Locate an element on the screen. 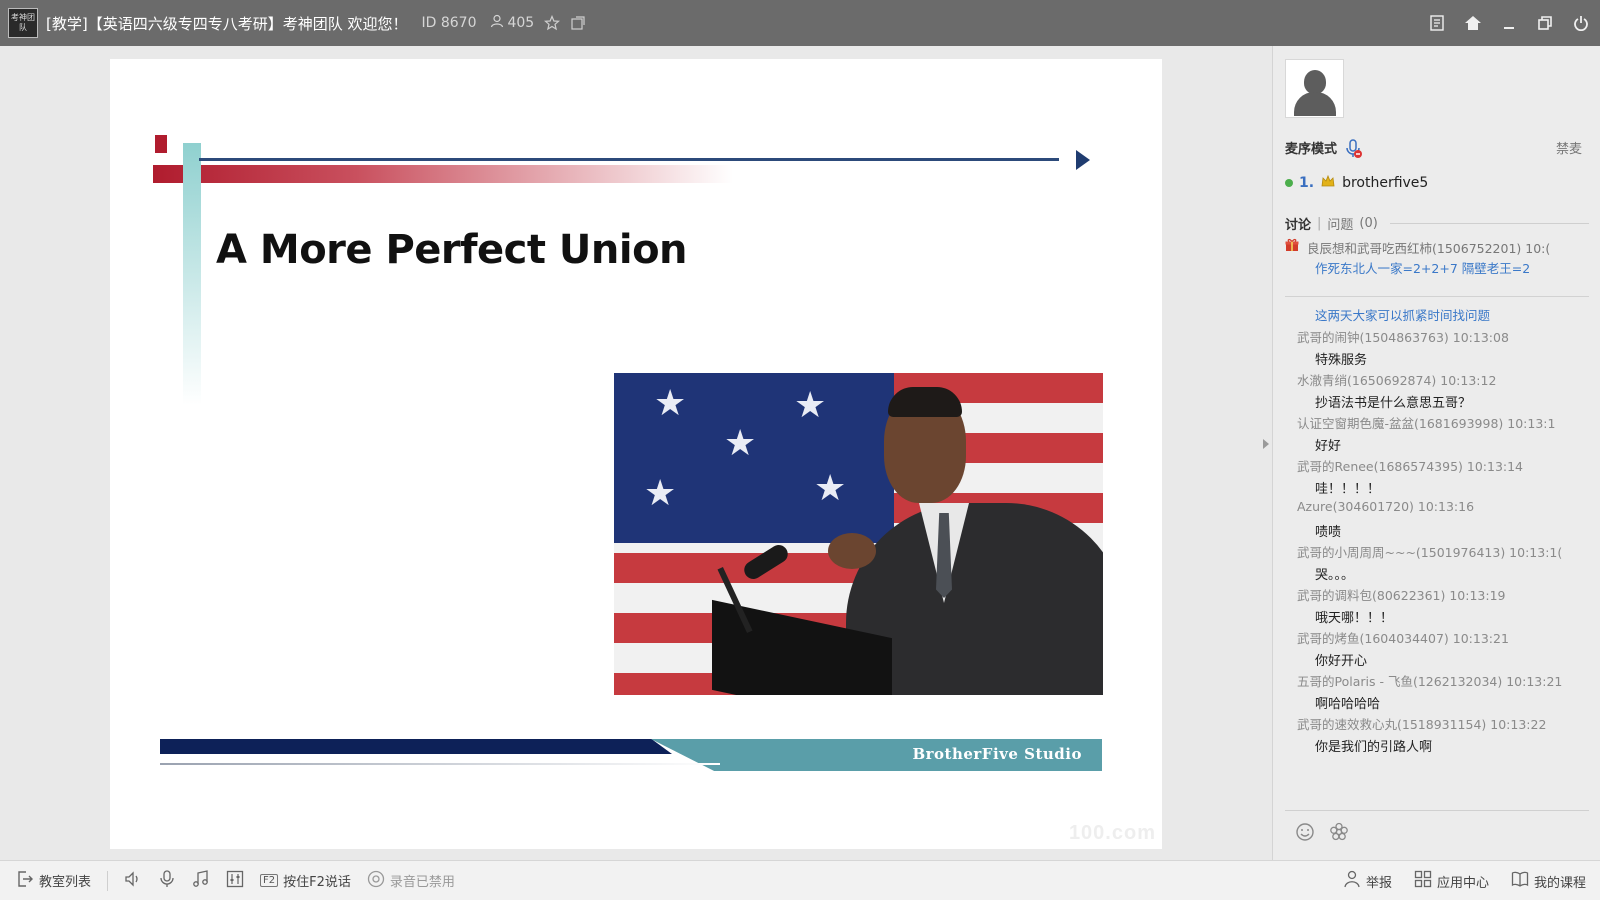 This screenshot has height=900, width=1600. chat-message-meta: 水澈青绡(1650692874) 10:13:12 is located at coordinates (1397, 380).